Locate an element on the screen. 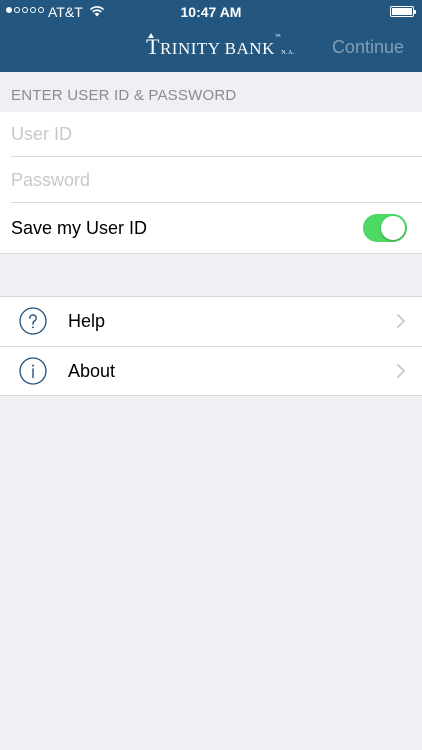 The image size is (422, 750). login-section-header: ENTER USER ID & PASSWORD is located at coordinates (124, 95).